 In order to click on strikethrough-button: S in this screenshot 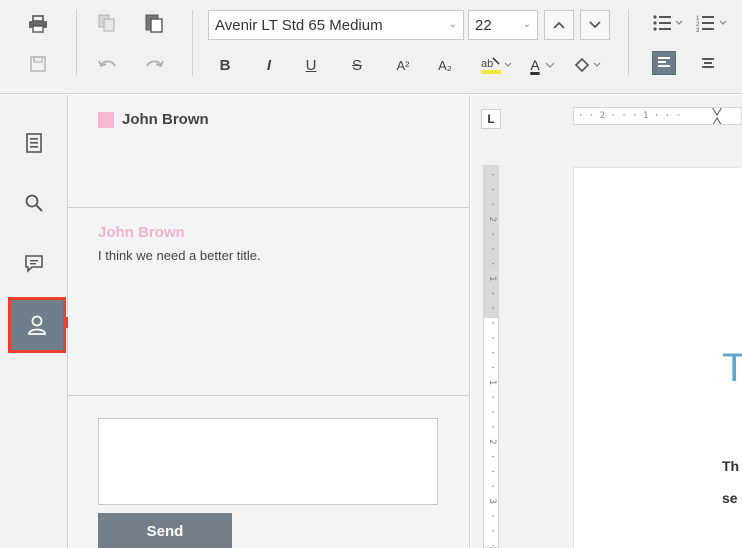, I will do `click(357, 65)`.